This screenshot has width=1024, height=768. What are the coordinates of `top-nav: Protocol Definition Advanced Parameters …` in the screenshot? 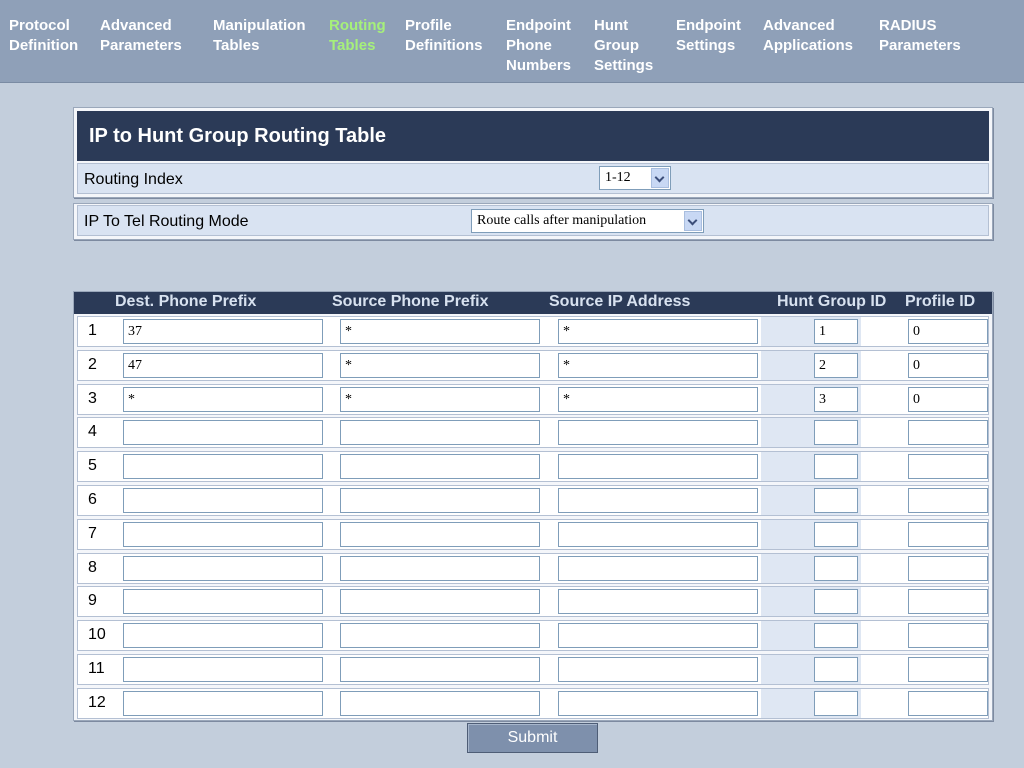 It's located at (512, 41).